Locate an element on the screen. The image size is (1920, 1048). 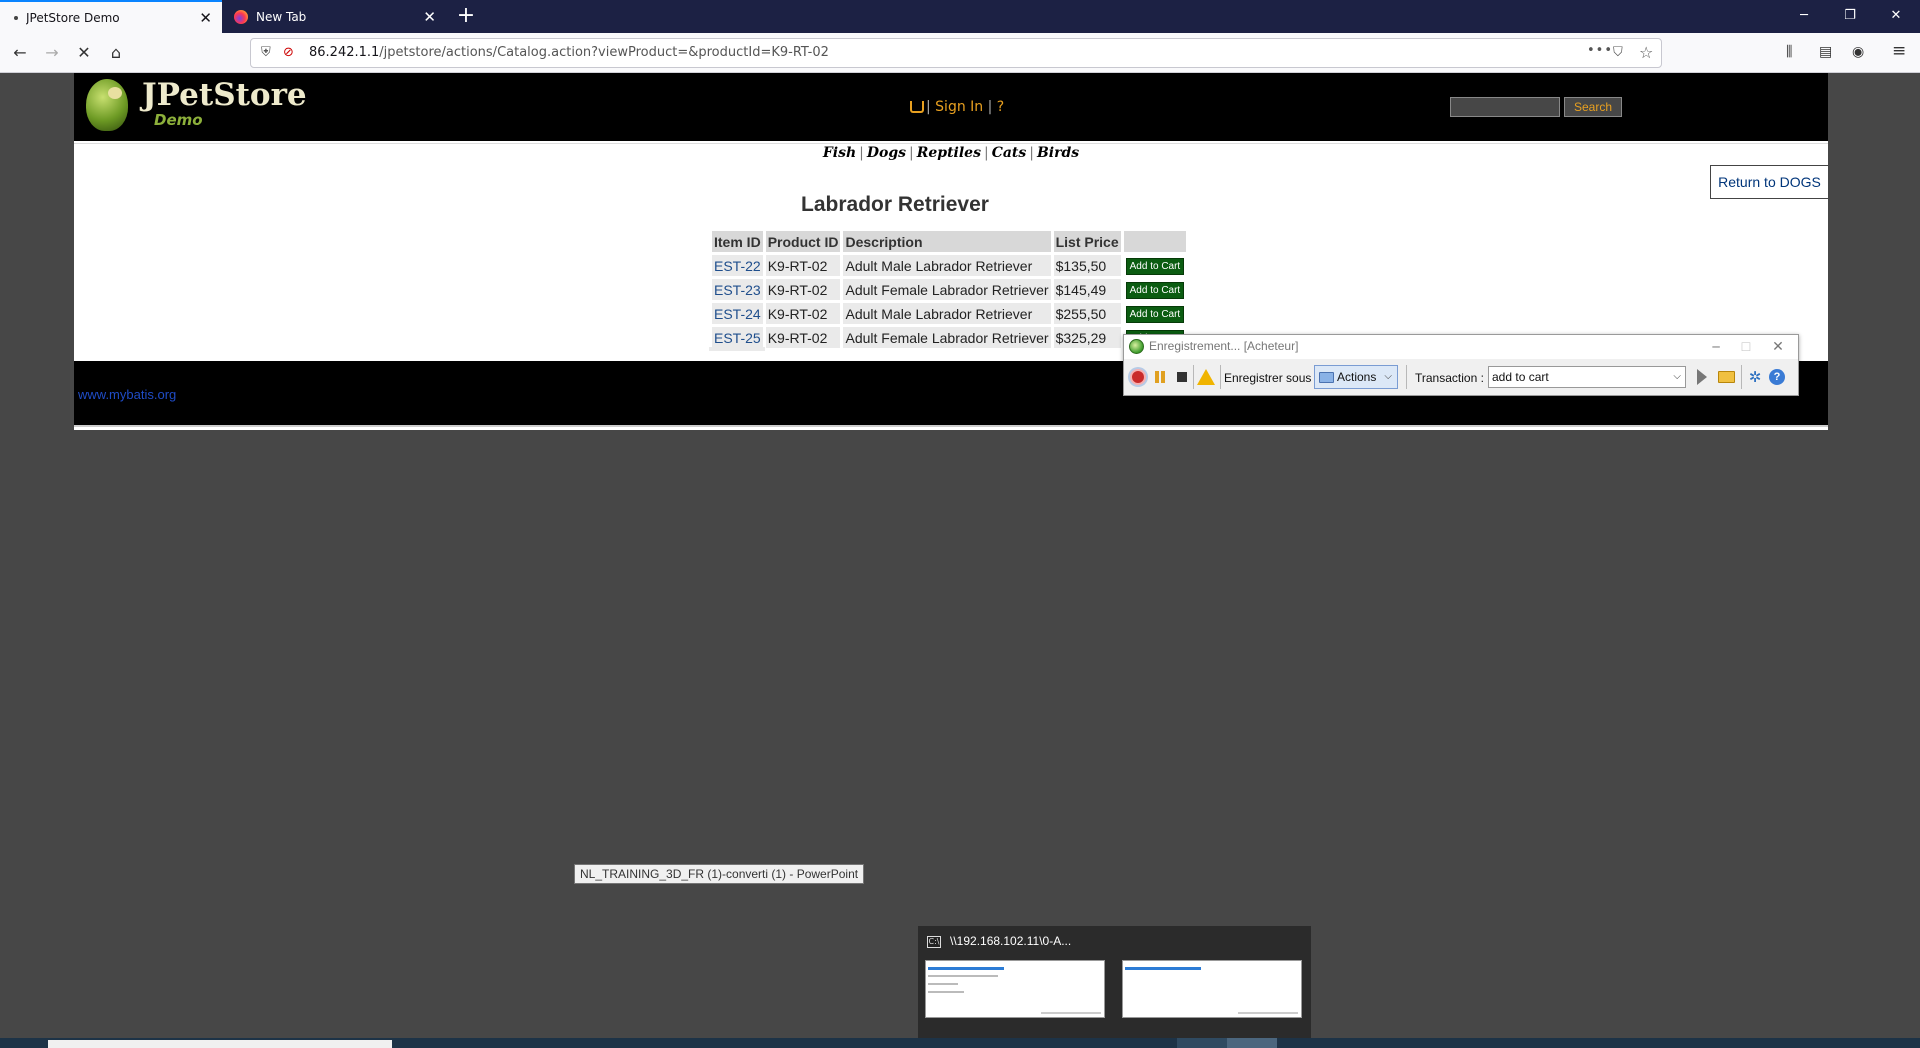
header-menu: | Sign In | ? is located at coordinates (957, 107).